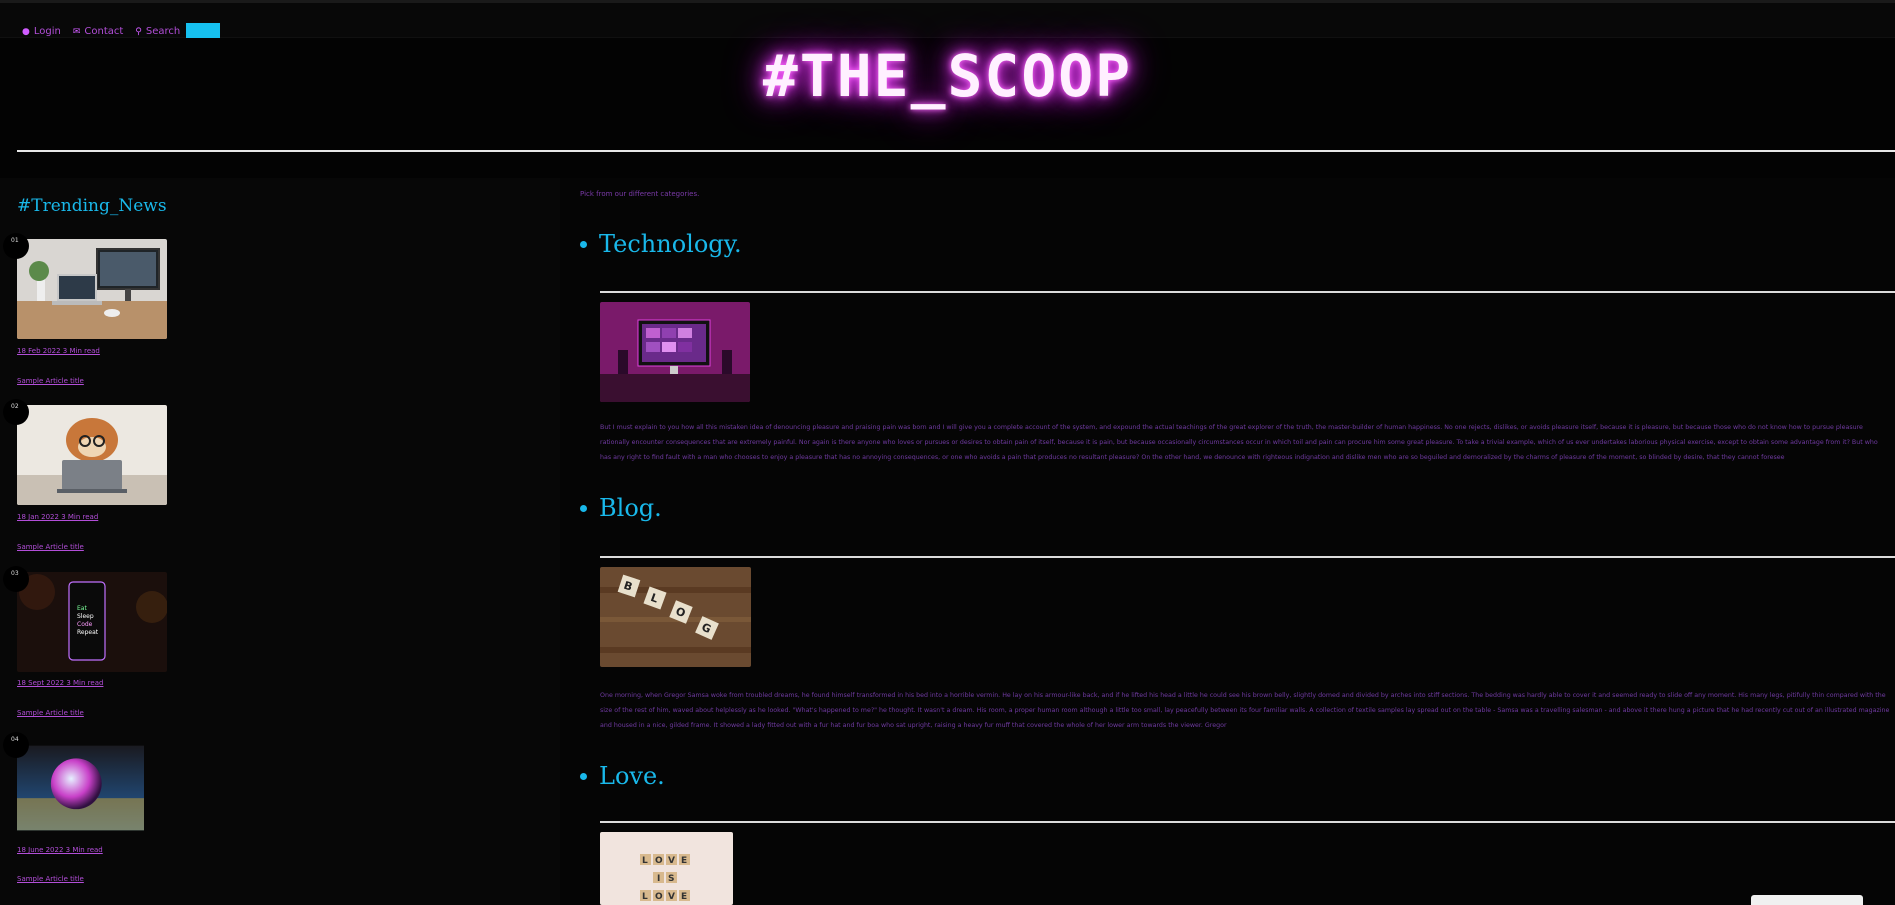  Describe the element at coordinates (947, 20) in the screenshot. I see `top-bar: ● Login ✉ Contact ⚲ Search` at that location.